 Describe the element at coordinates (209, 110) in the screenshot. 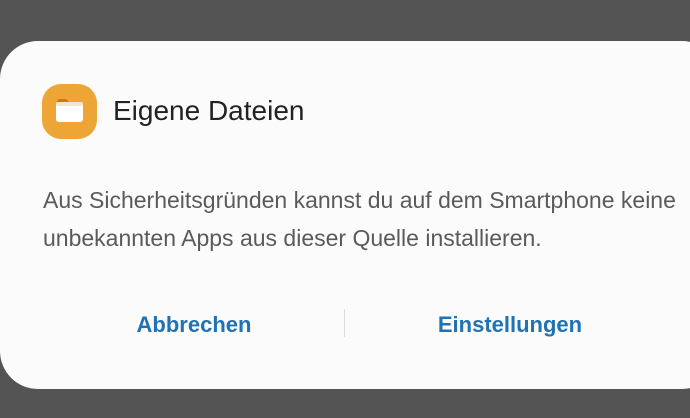

I see `dialog-title: Eigene Dateien` at that location.